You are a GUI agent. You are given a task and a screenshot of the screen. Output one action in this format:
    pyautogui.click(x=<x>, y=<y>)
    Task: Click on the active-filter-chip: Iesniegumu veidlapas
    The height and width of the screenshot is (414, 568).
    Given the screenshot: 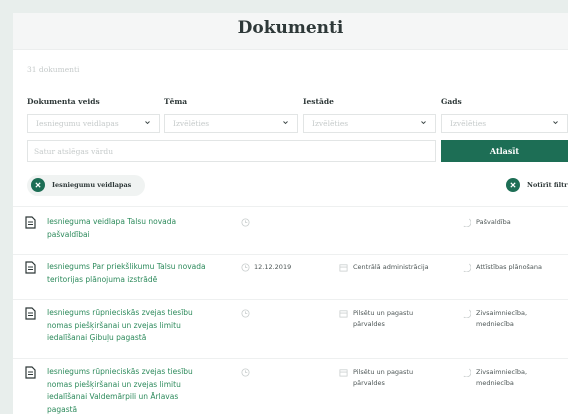 What is the action you would take?
    pyautogui.click(x=86, y=185)
    